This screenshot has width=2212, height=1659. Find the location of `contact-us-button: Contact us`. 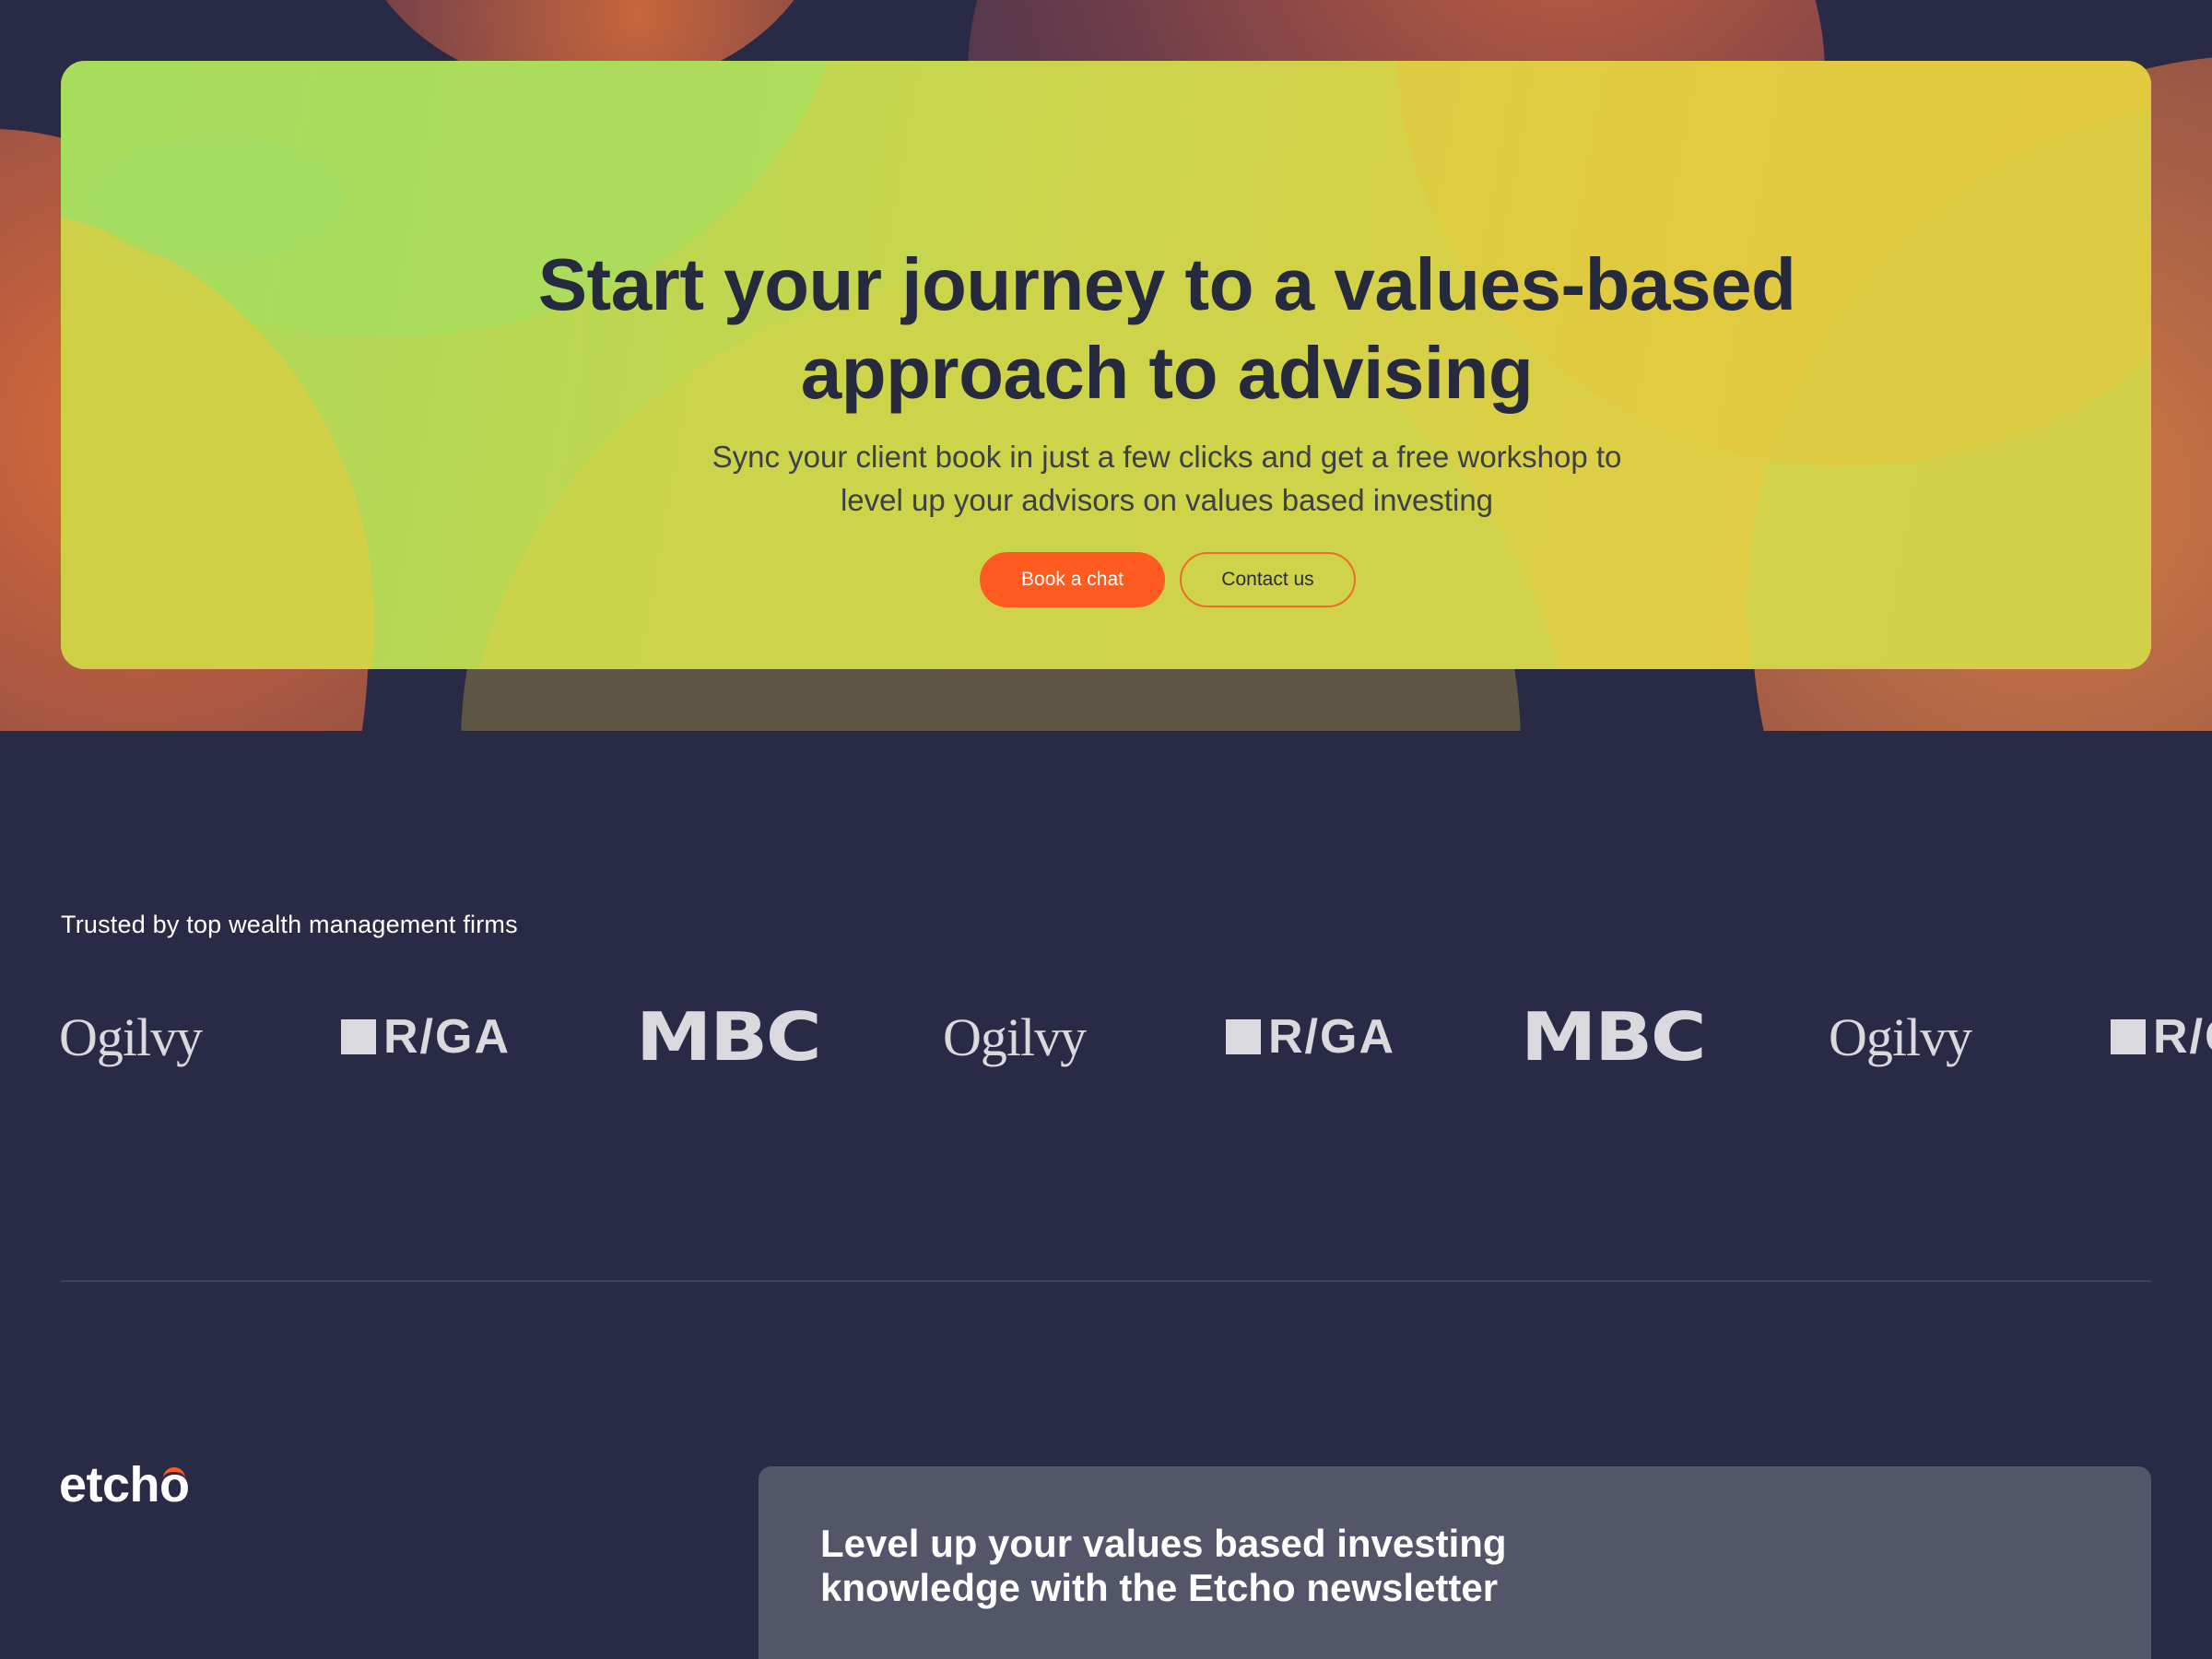

contact-us-button: Contact us is located at coordinates (1268, 579).